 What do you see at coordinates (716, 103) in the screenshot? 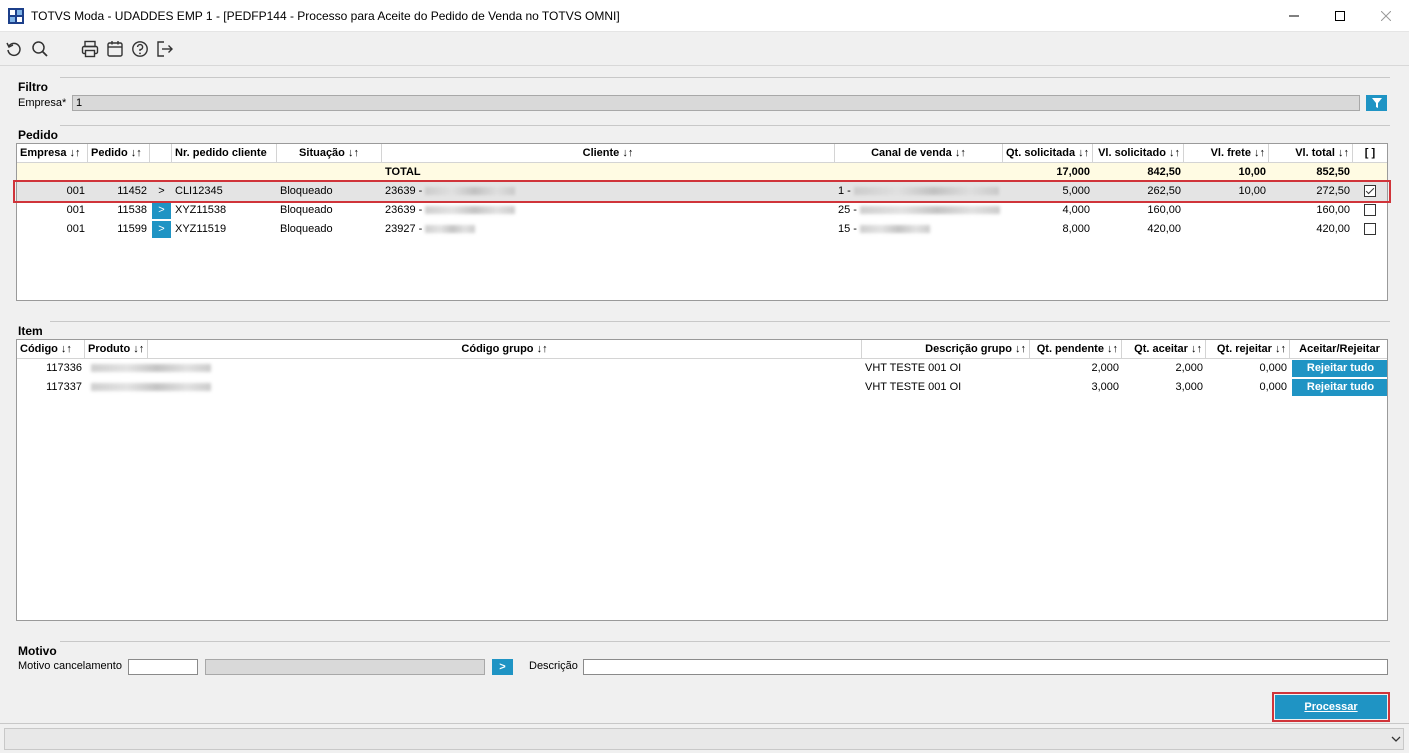
I see `empresa-field: 1` at bounding box center [716, 103].